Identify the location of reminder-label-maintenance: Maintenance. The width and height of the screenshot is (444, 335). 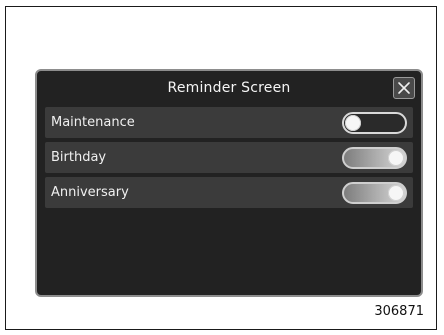
(93, 122).